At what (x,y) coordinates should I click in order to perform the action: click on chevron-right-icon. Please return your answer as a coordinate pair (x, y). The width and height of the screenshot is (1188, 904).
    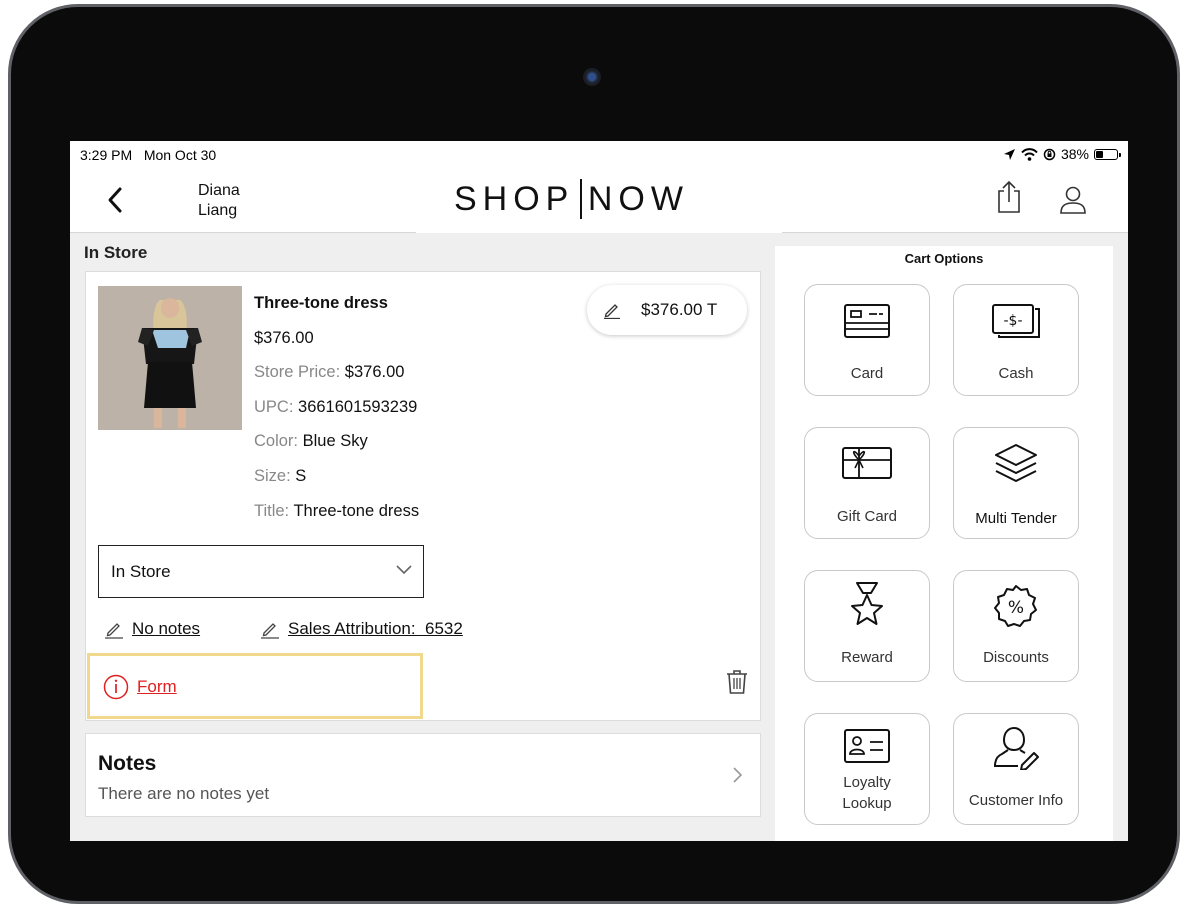
    Looking at the image, I should click on (738, 775).